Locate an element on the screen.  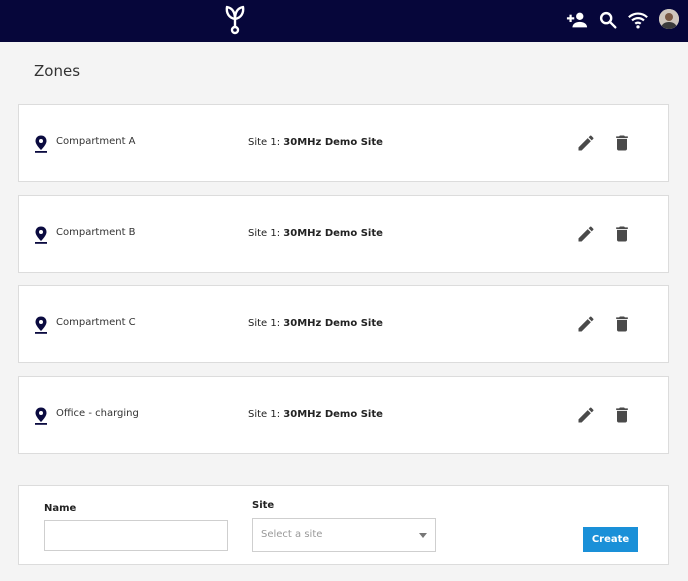
sprout-logo-icon is located at coordinates (235, 19).